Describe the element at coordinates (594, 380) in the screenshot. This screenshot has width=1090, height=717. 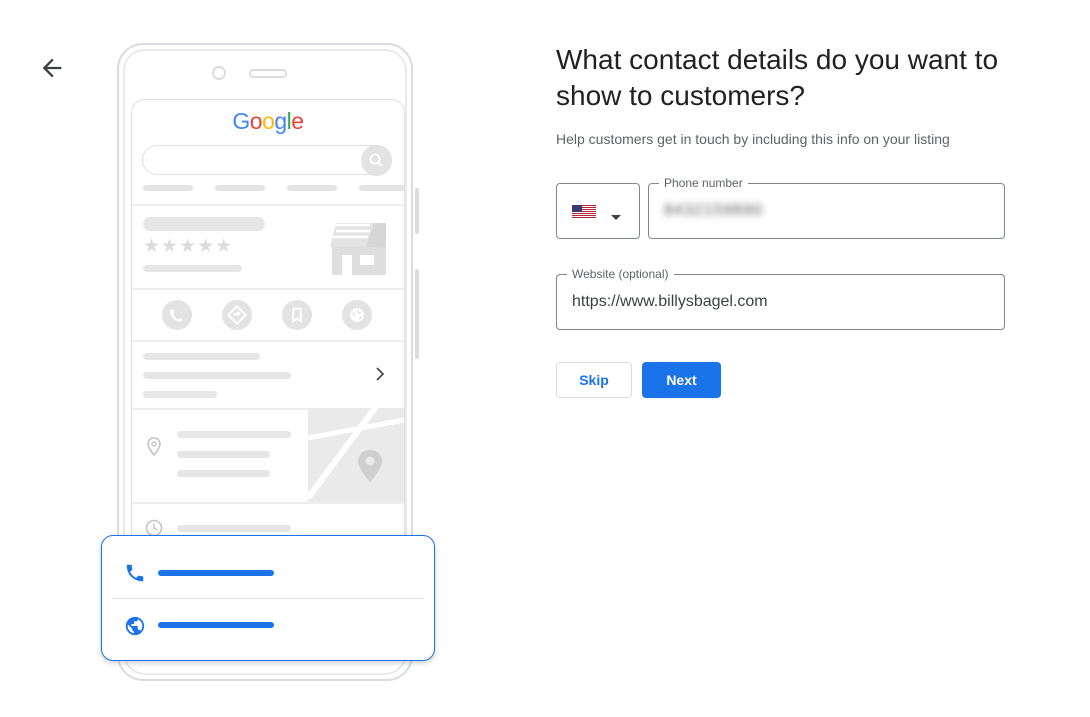
I see `skip-button: Skip` at that location.